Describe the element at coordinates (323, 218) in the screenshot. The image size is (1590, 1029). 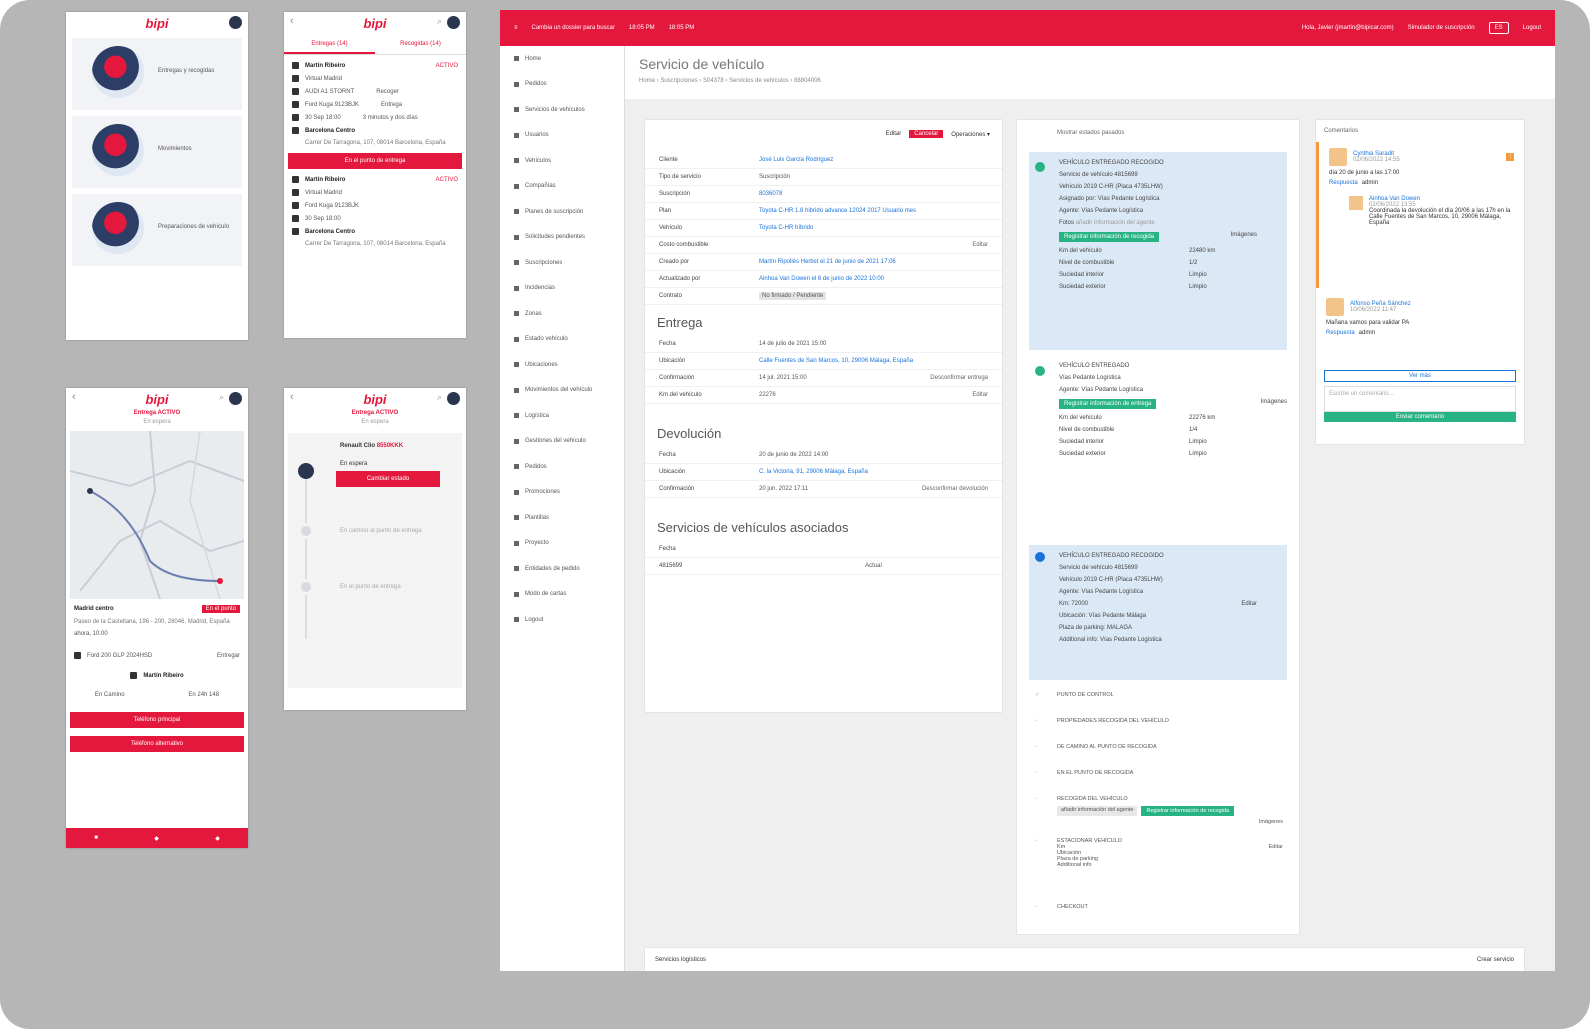
I see `date: 30 Sep 18:00` at that location.